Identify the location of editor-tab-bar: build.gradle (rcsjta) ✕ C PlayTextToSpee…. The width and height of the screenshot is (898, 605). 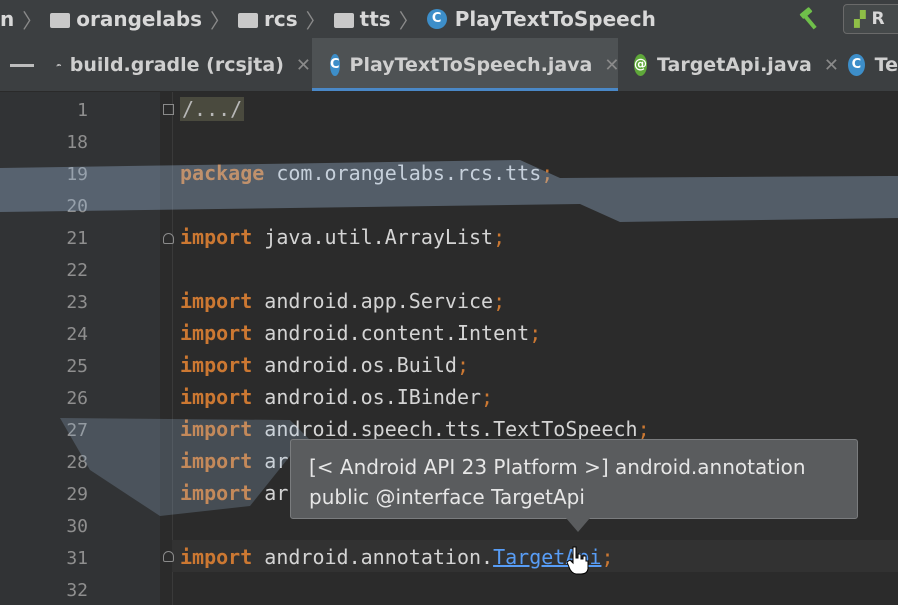
(449, 65).